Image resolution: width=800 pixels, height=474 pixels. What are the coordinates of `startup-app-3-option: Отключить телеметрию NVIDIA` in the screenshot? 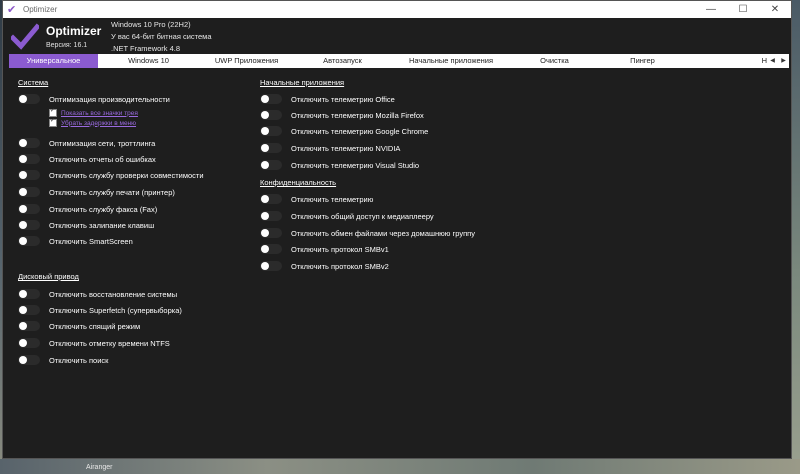 It's located at (330, 148).